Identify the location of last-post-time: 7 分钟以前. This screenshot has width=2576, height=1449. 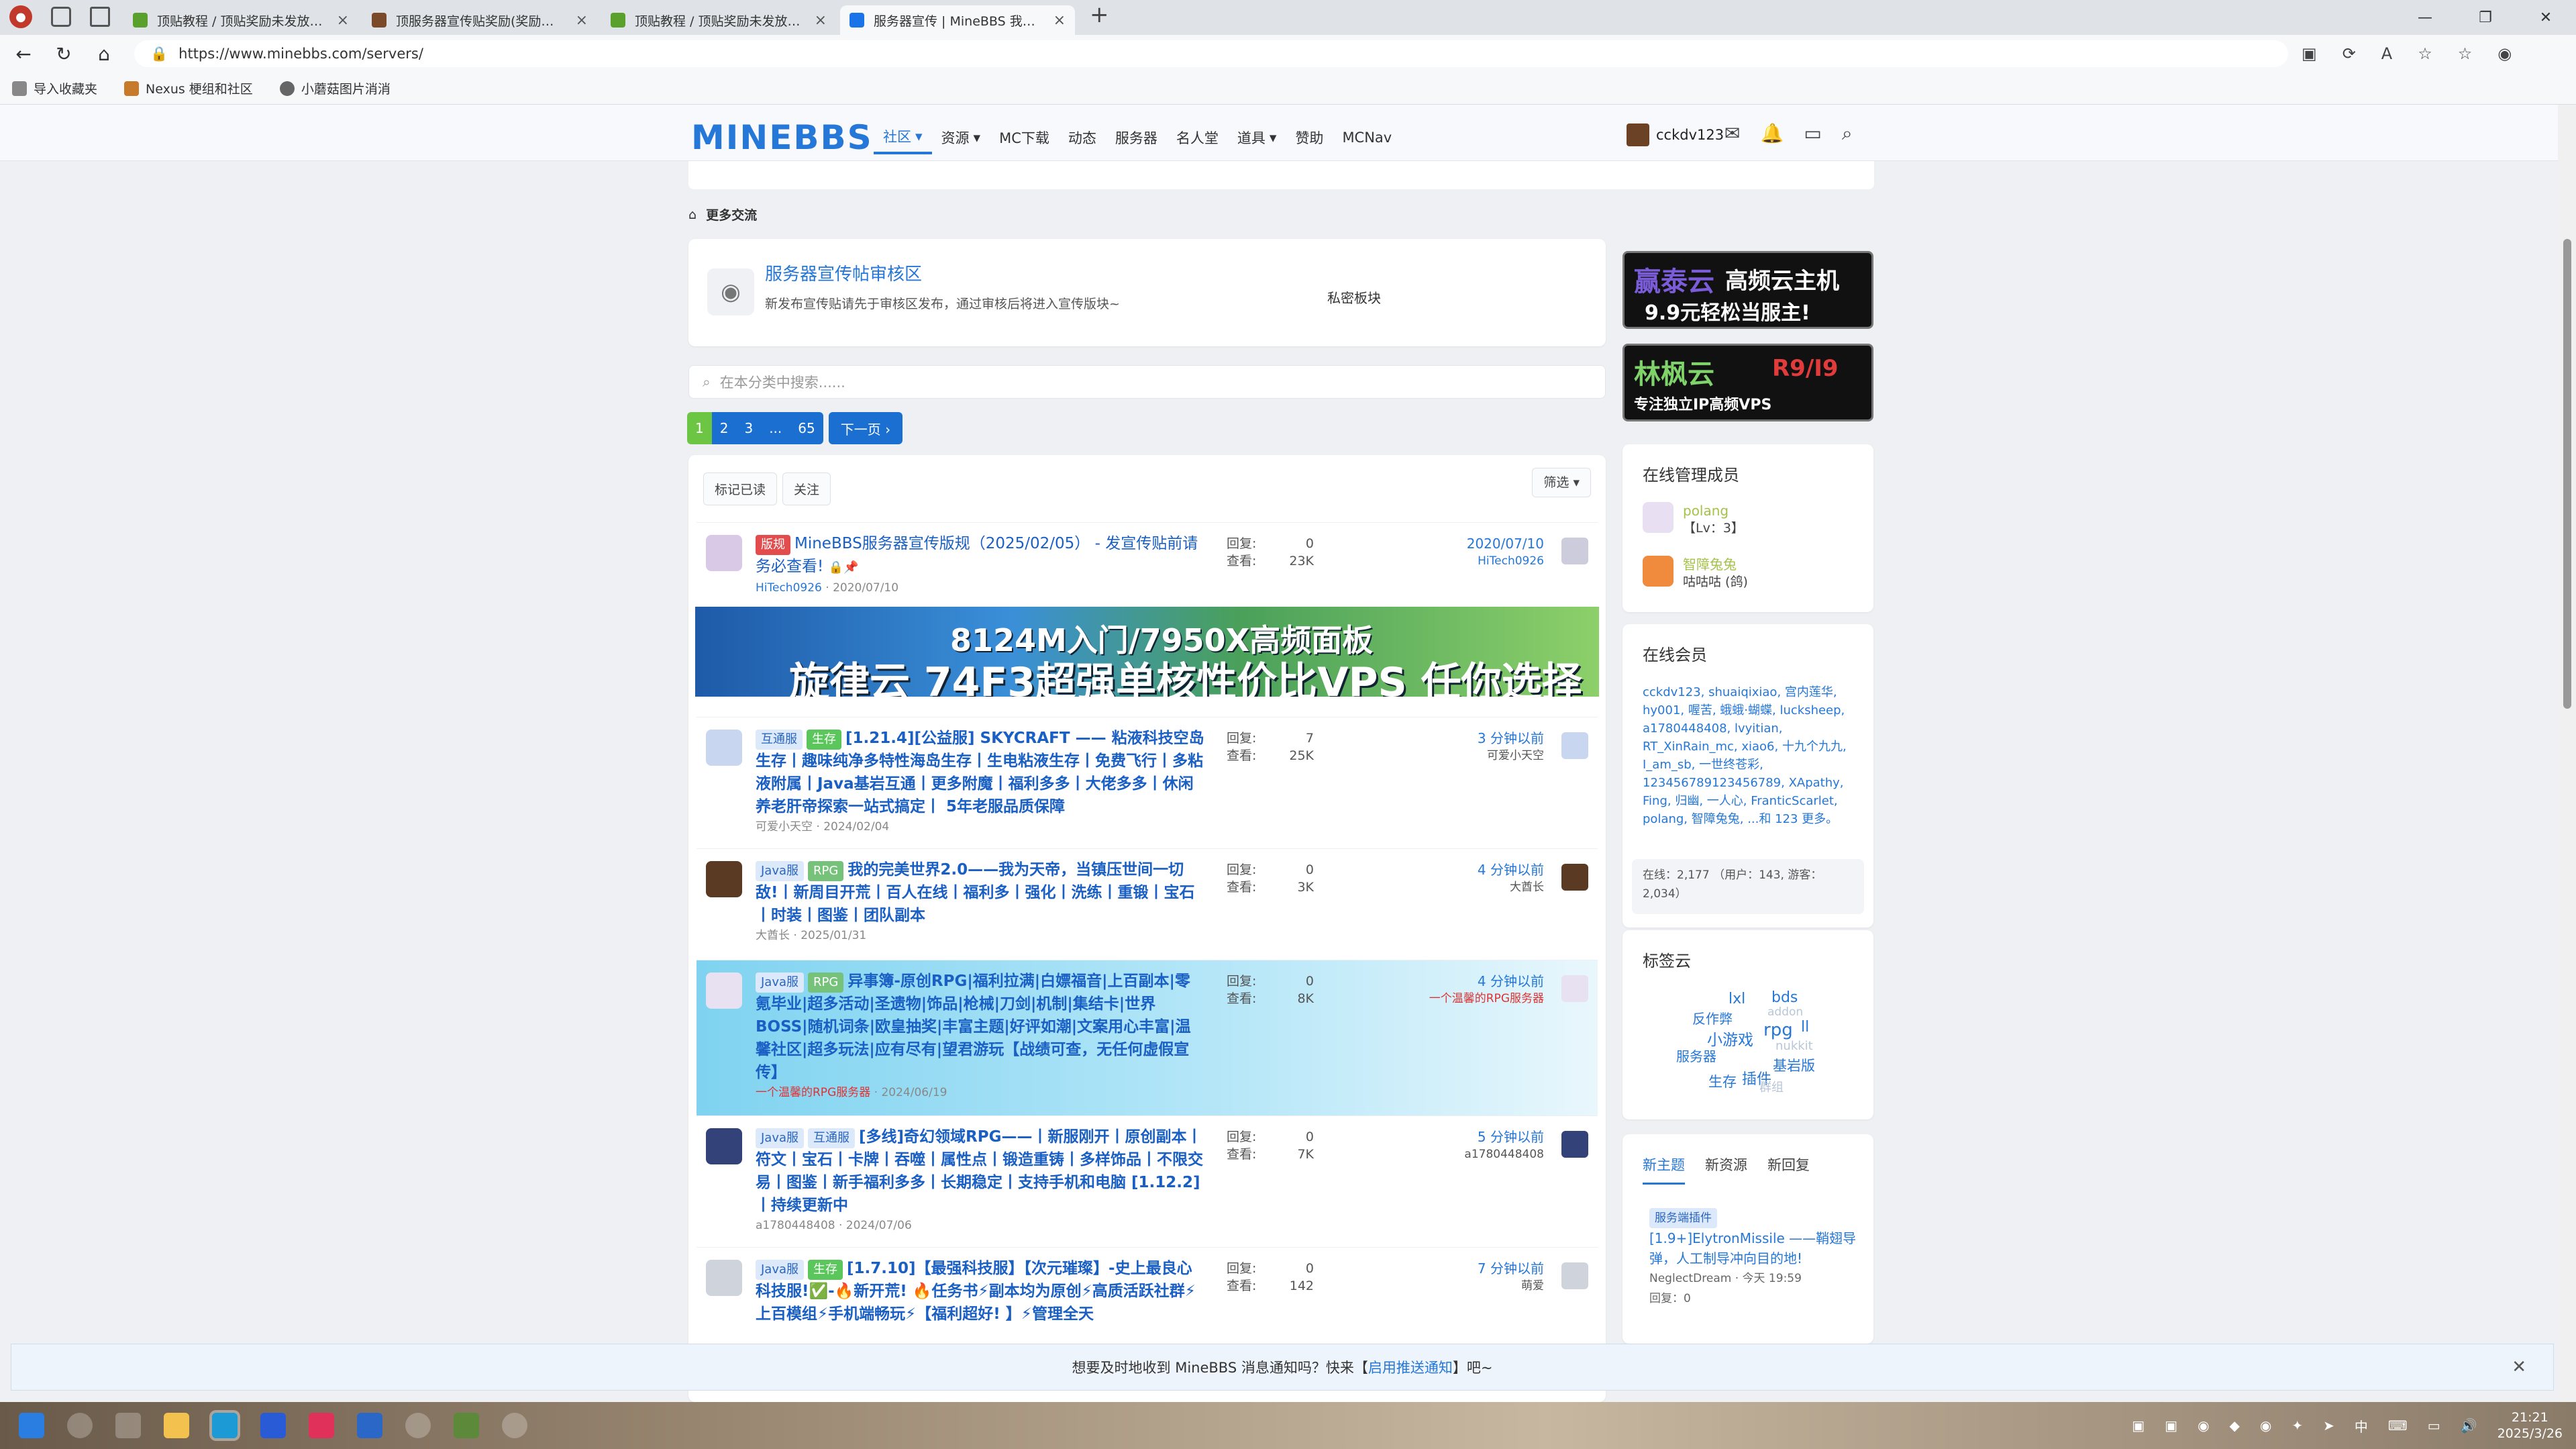
(1511, 1268).